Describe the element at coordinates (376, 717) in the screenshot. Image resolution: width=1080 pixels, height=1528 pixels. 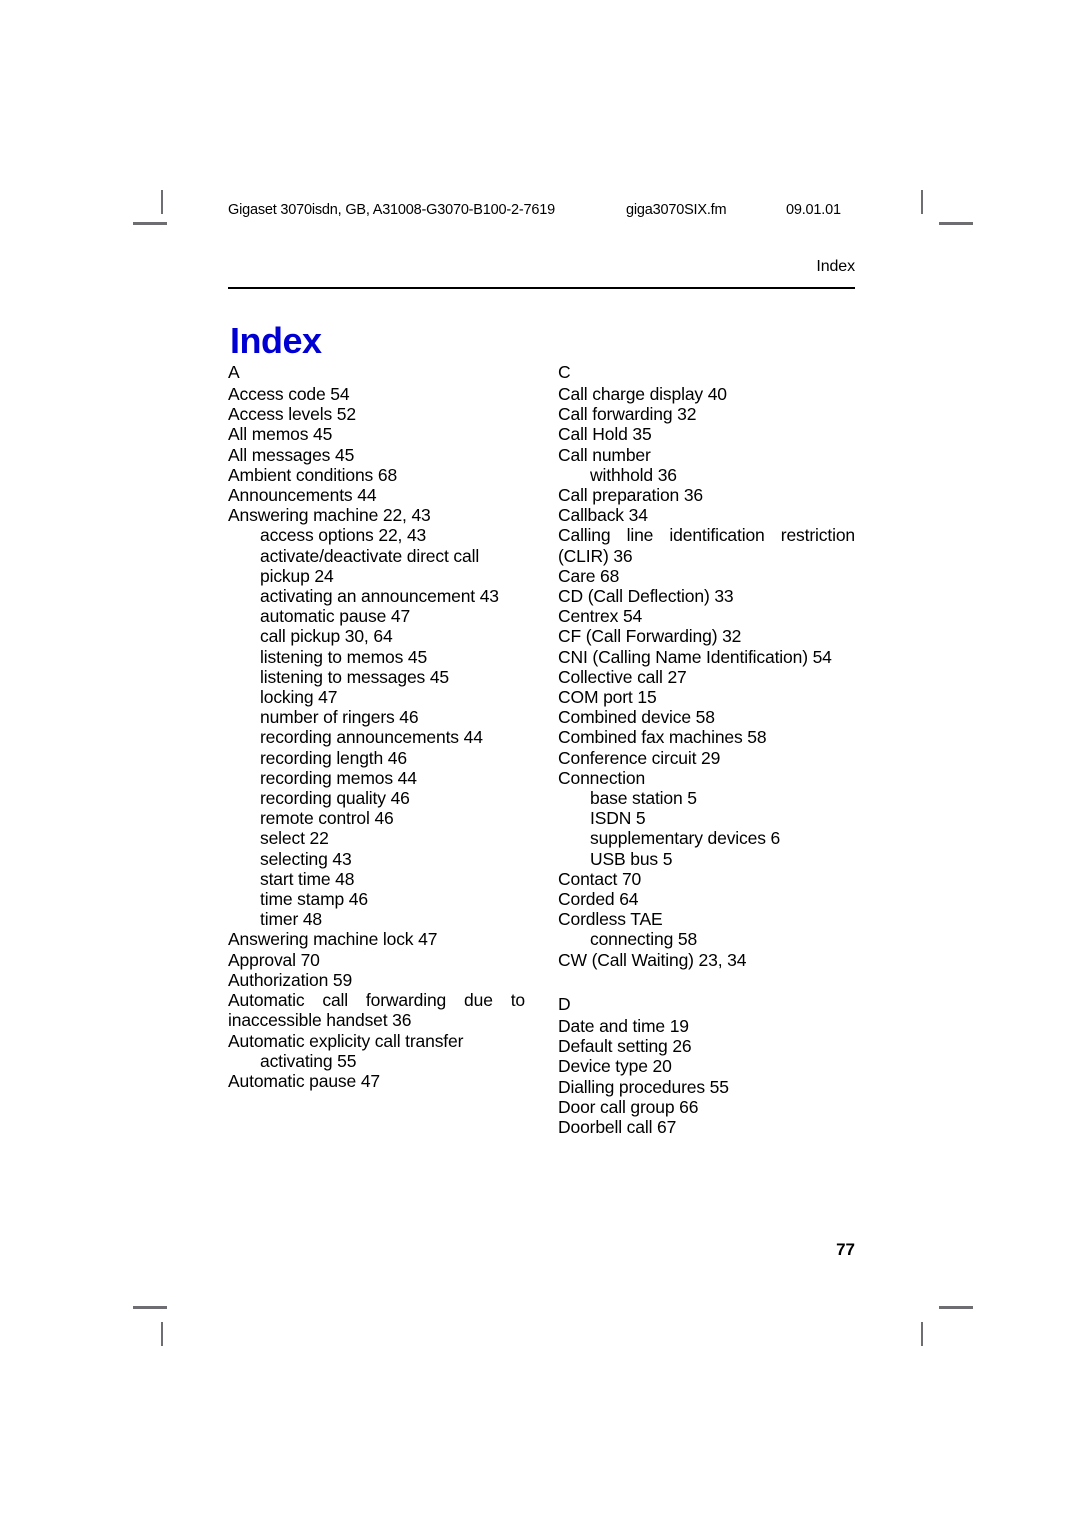
I see `index-sub-entry: number of ringers 46` at that location.